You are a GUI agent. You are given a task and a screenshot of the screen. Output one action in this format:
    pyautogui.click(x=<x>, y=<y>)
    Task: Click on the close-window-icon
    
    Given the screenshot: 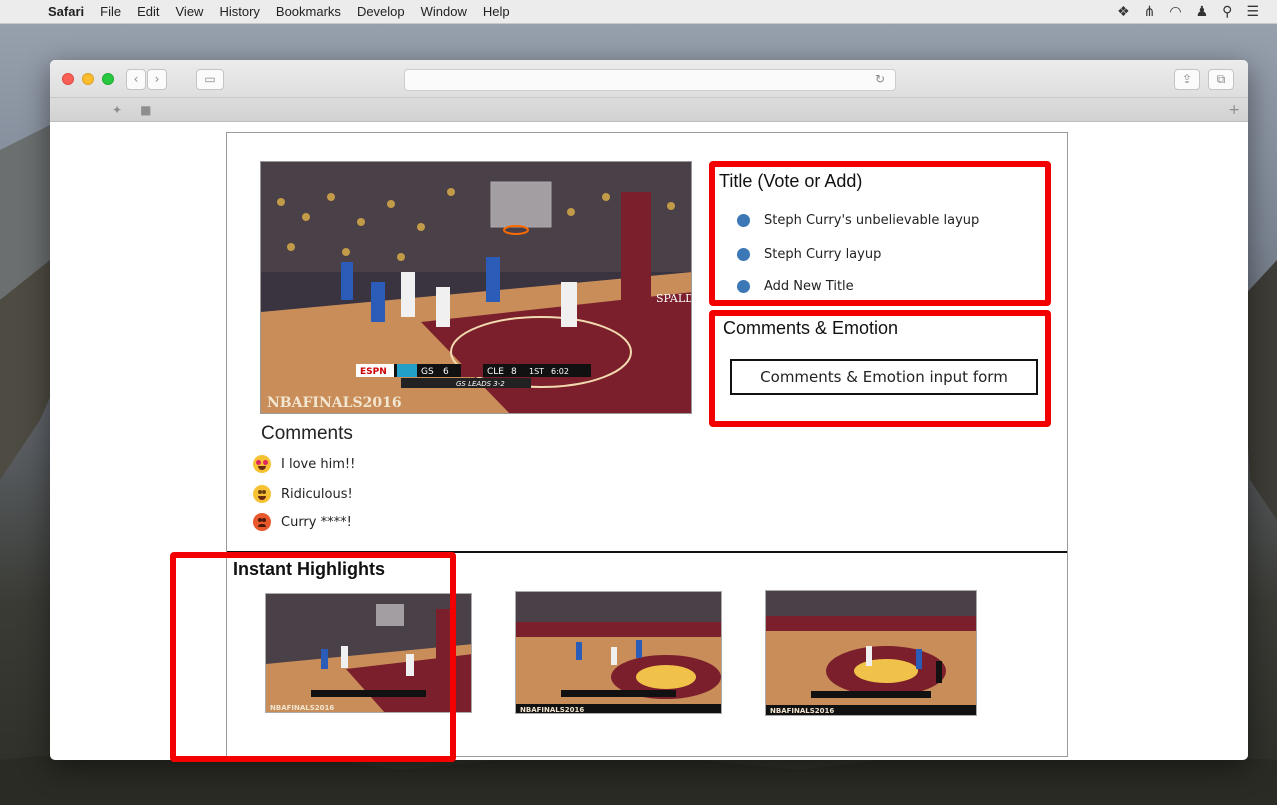 What is the action you would take?
    pyautogui.click(x=68, y=79)
    